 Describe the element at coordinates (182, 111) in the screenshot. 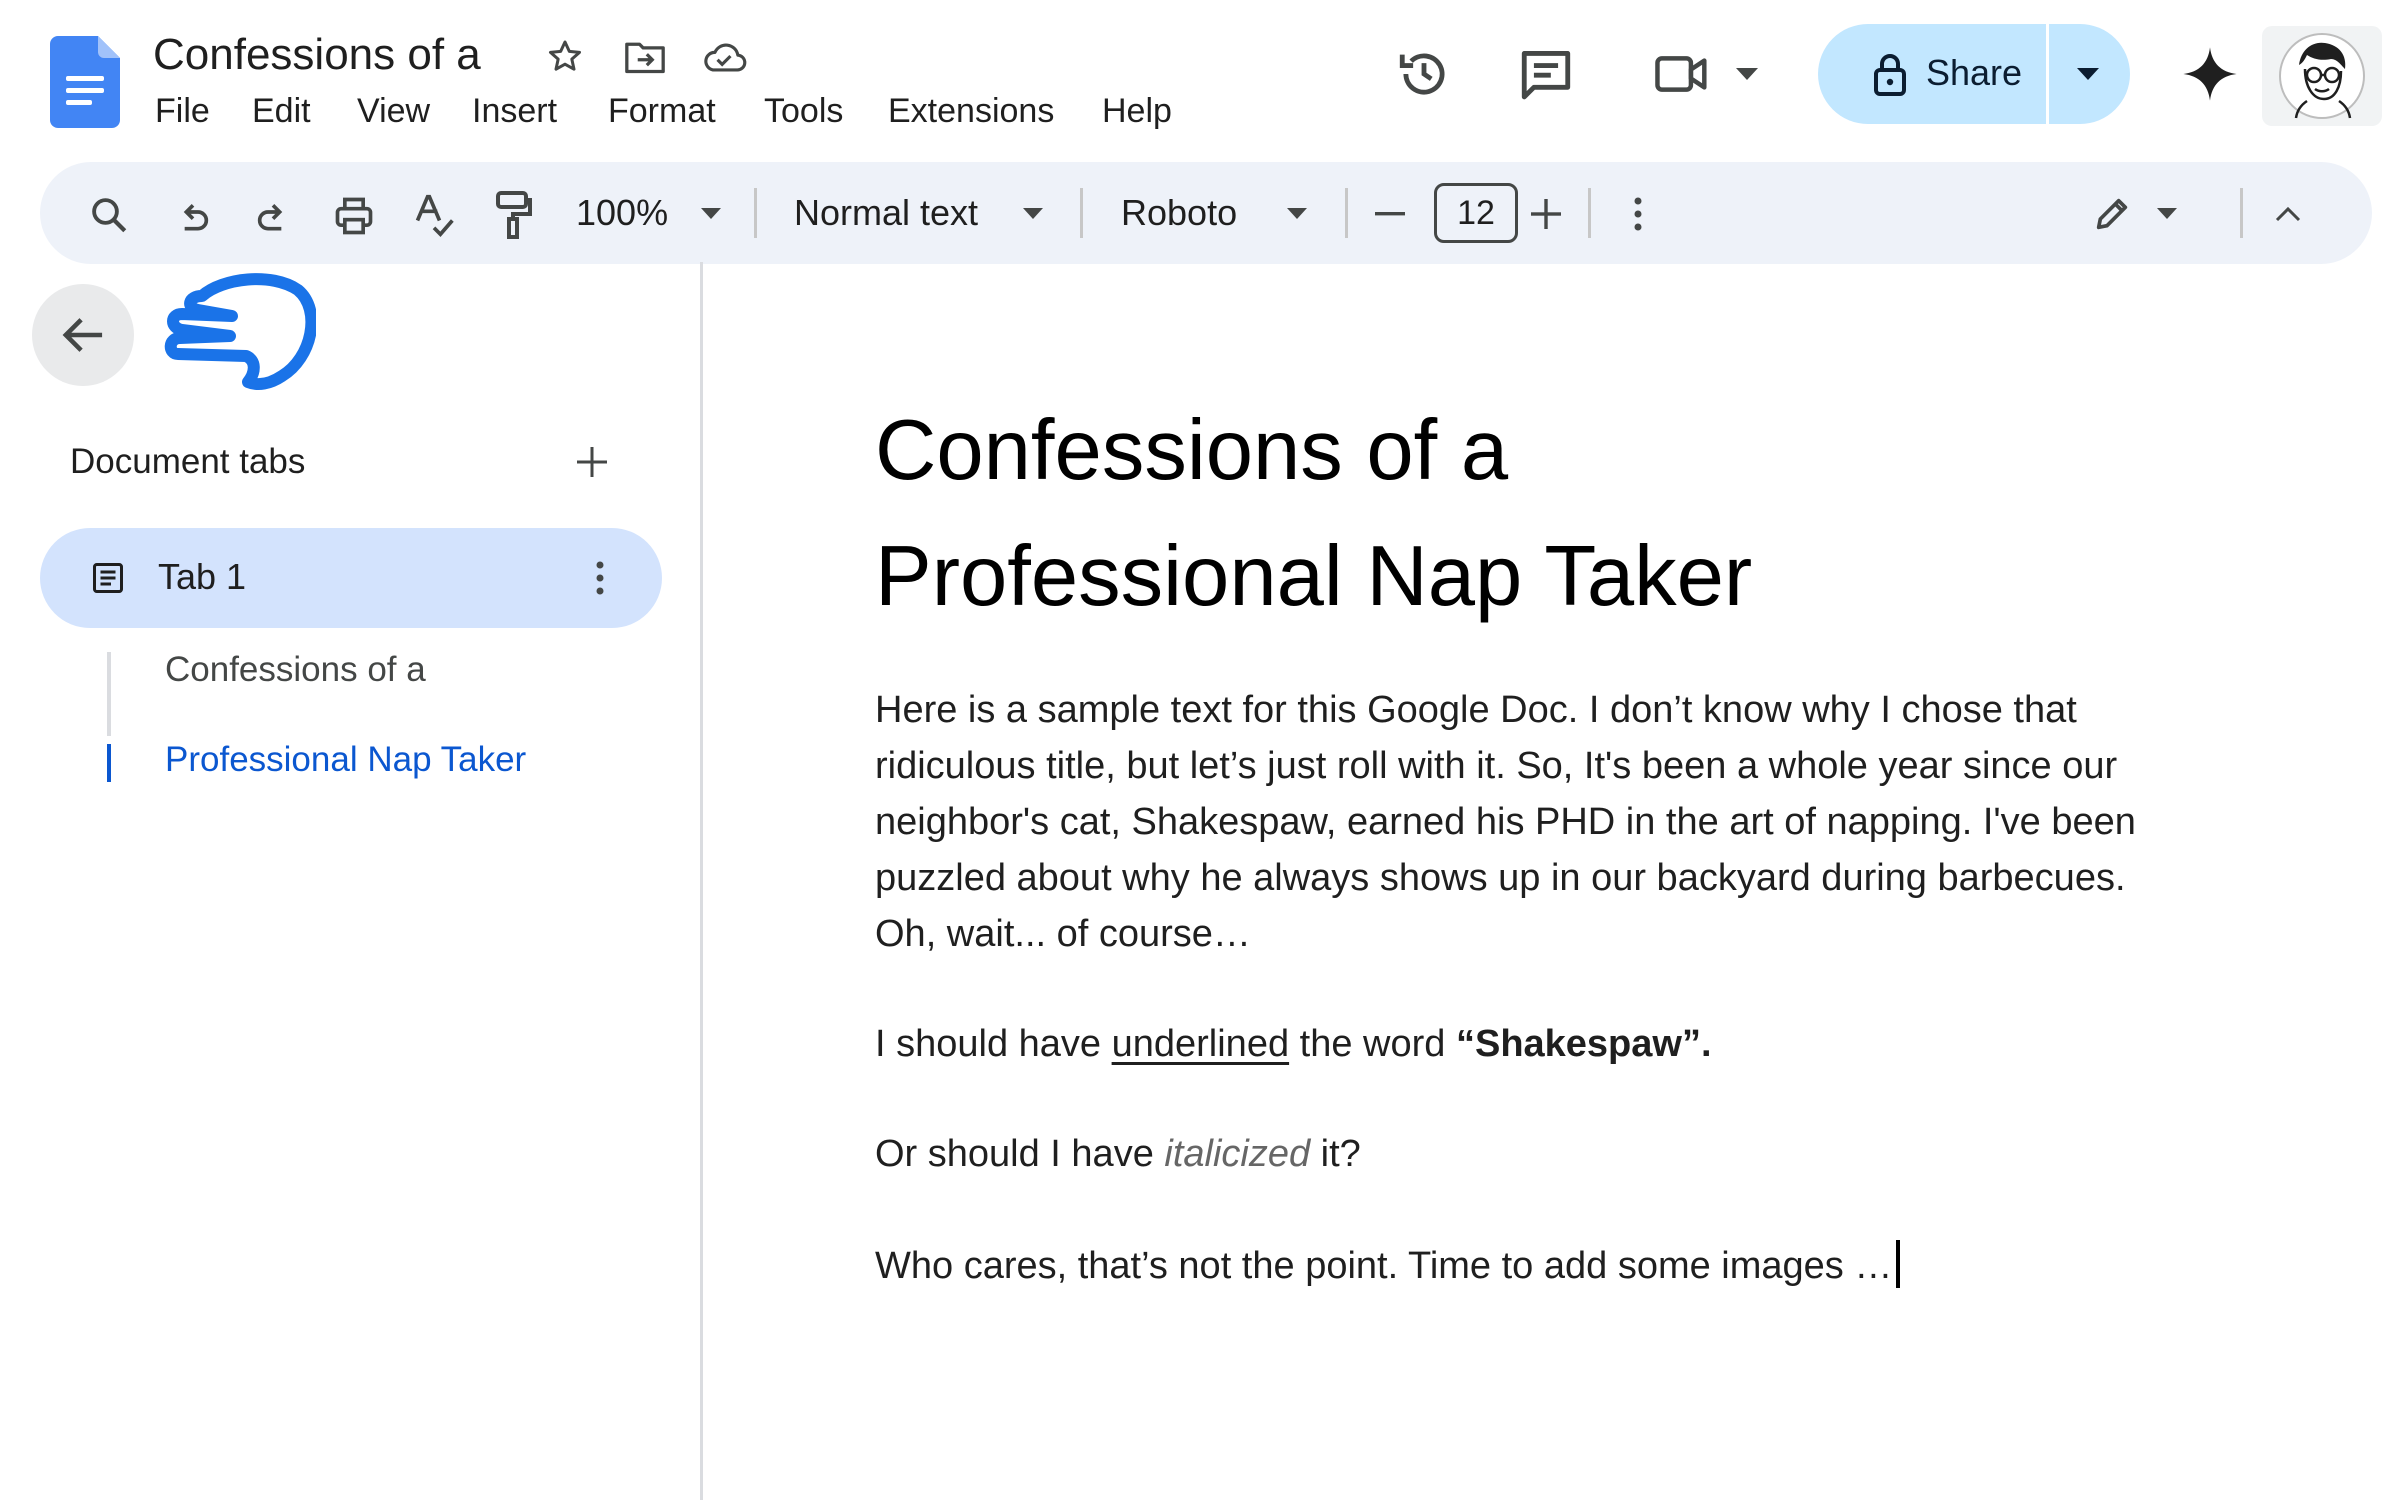

I see `menu-file: File` at that location.